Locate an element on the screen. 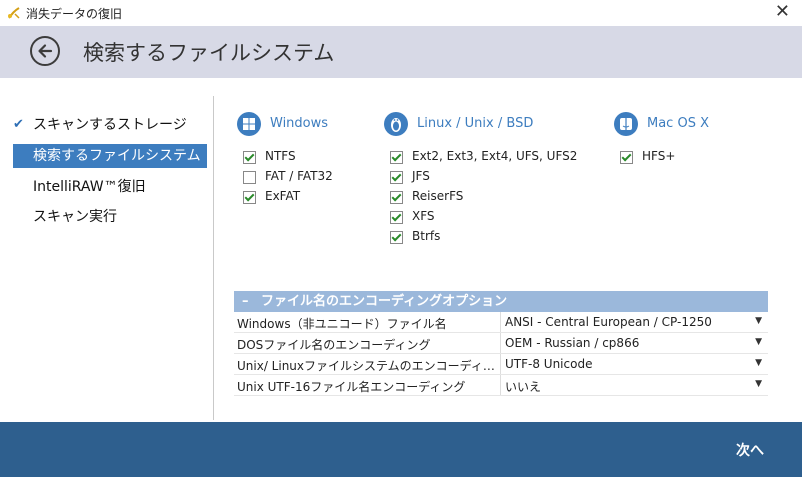 This screenshot has width=802, height=477. arrow-left-icon is located at coordinates (45, 51).